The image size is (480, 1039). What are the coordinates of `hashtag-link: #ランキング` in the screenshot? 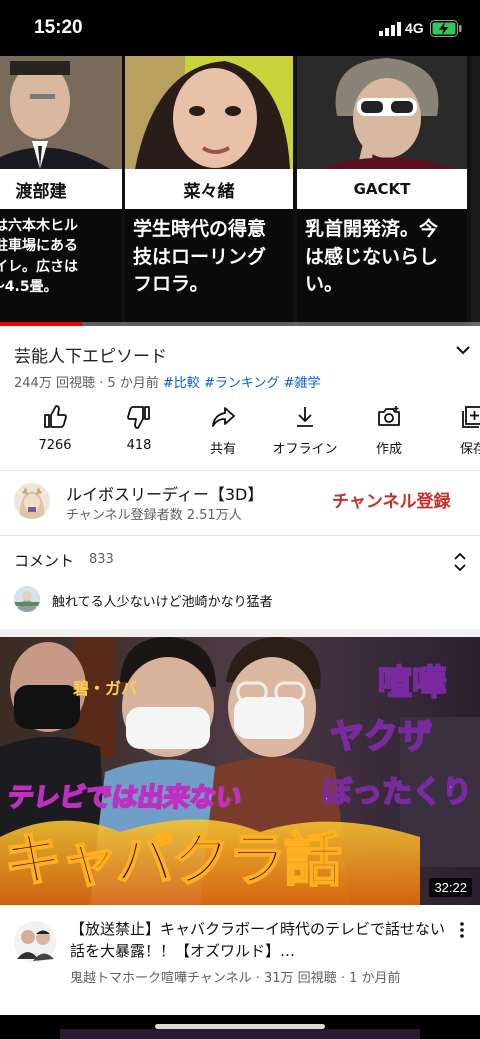 It's located at (242, 383).